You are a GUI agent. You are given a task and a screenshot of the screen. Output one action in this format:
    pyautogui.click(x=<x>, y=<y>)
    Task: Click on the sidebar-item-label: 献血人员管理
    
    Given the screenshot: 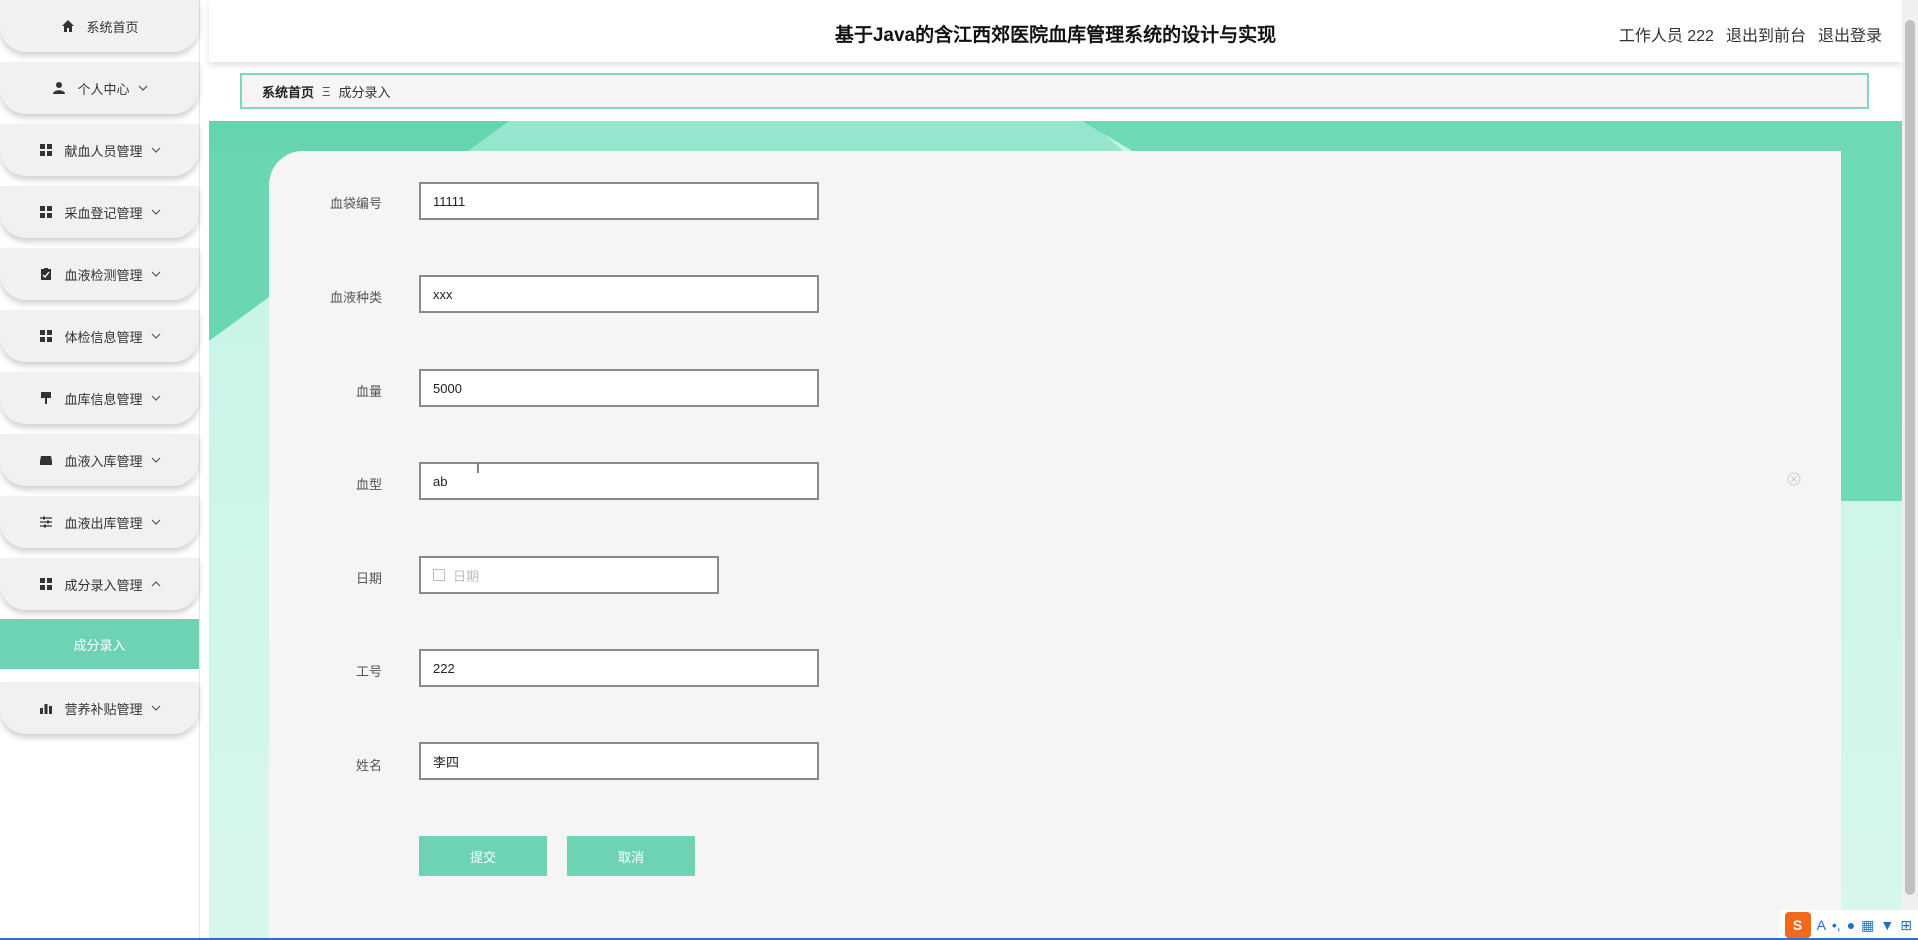 What is the action you would take?
    pyautogui.click(x=103, y=151)
    